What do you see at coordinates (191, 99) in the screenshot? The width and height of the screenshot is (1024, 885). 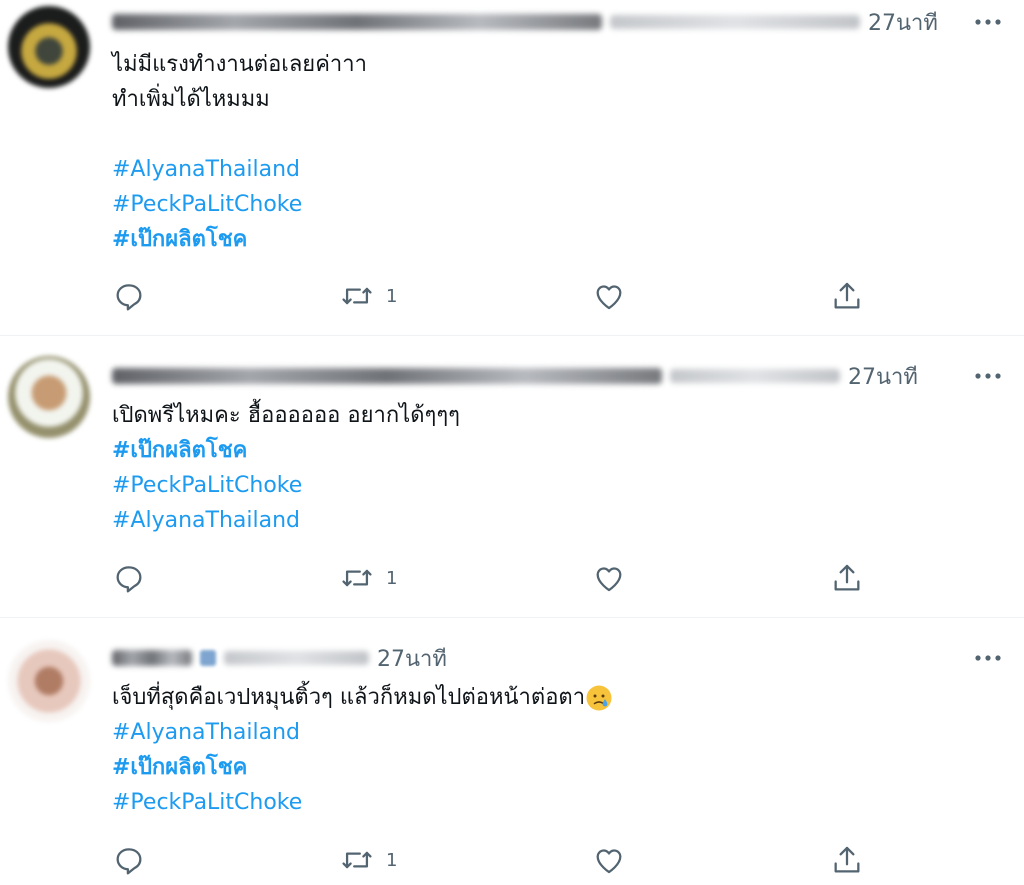 I see `tweet-text-line: ทำเพิ่มได้ไหมมม` at bounding box center [191, 99].